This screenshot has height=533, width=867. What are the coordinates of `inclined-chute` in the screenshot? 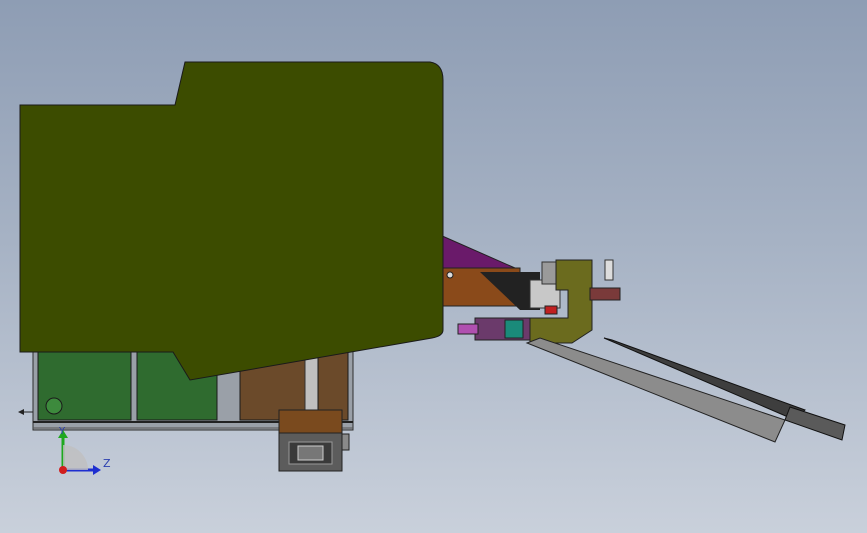 It's located at (685, 390).